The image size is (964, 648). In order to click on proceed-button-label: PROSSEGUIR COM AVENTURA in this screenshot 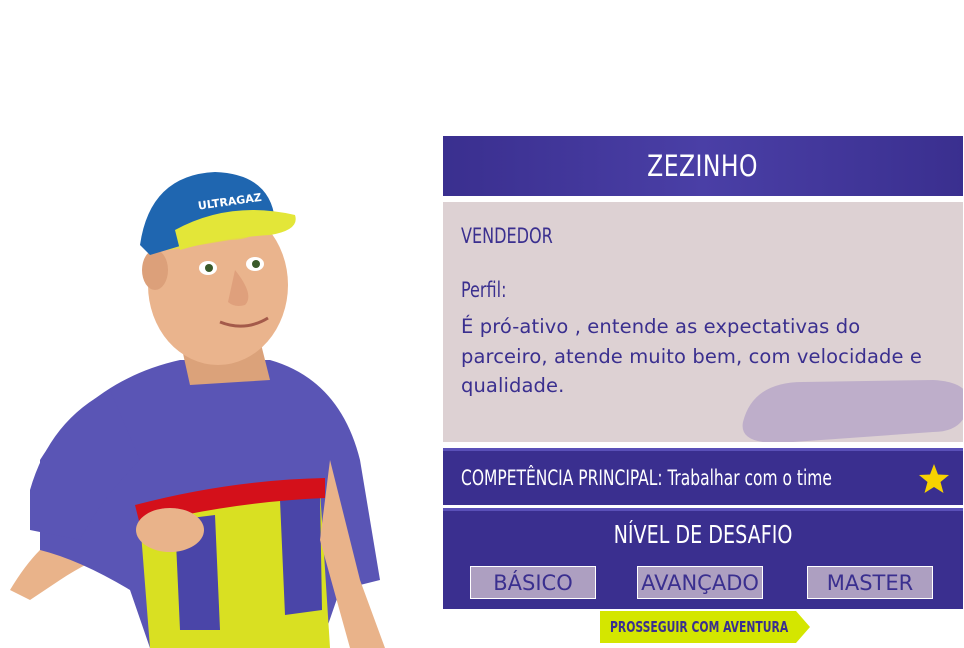, I will do `click(699, 627)`.